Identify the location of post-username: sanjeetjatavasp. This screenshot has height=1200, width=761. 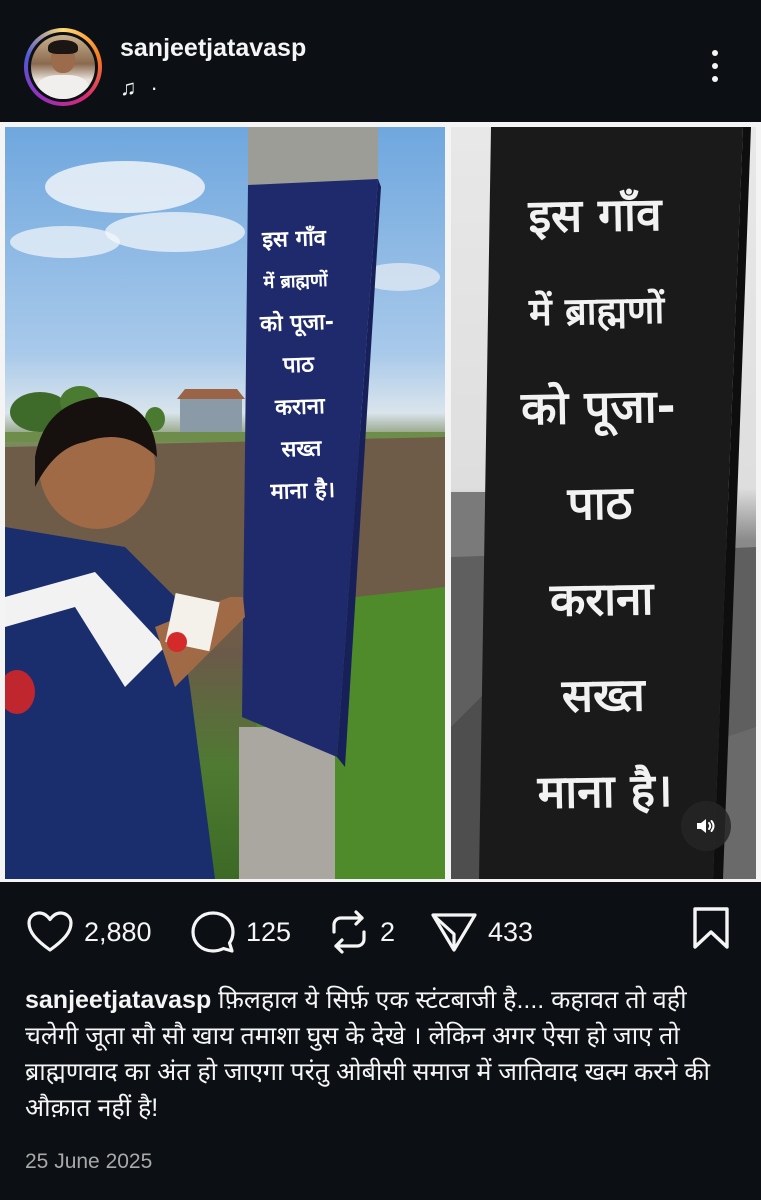
(213, 48).